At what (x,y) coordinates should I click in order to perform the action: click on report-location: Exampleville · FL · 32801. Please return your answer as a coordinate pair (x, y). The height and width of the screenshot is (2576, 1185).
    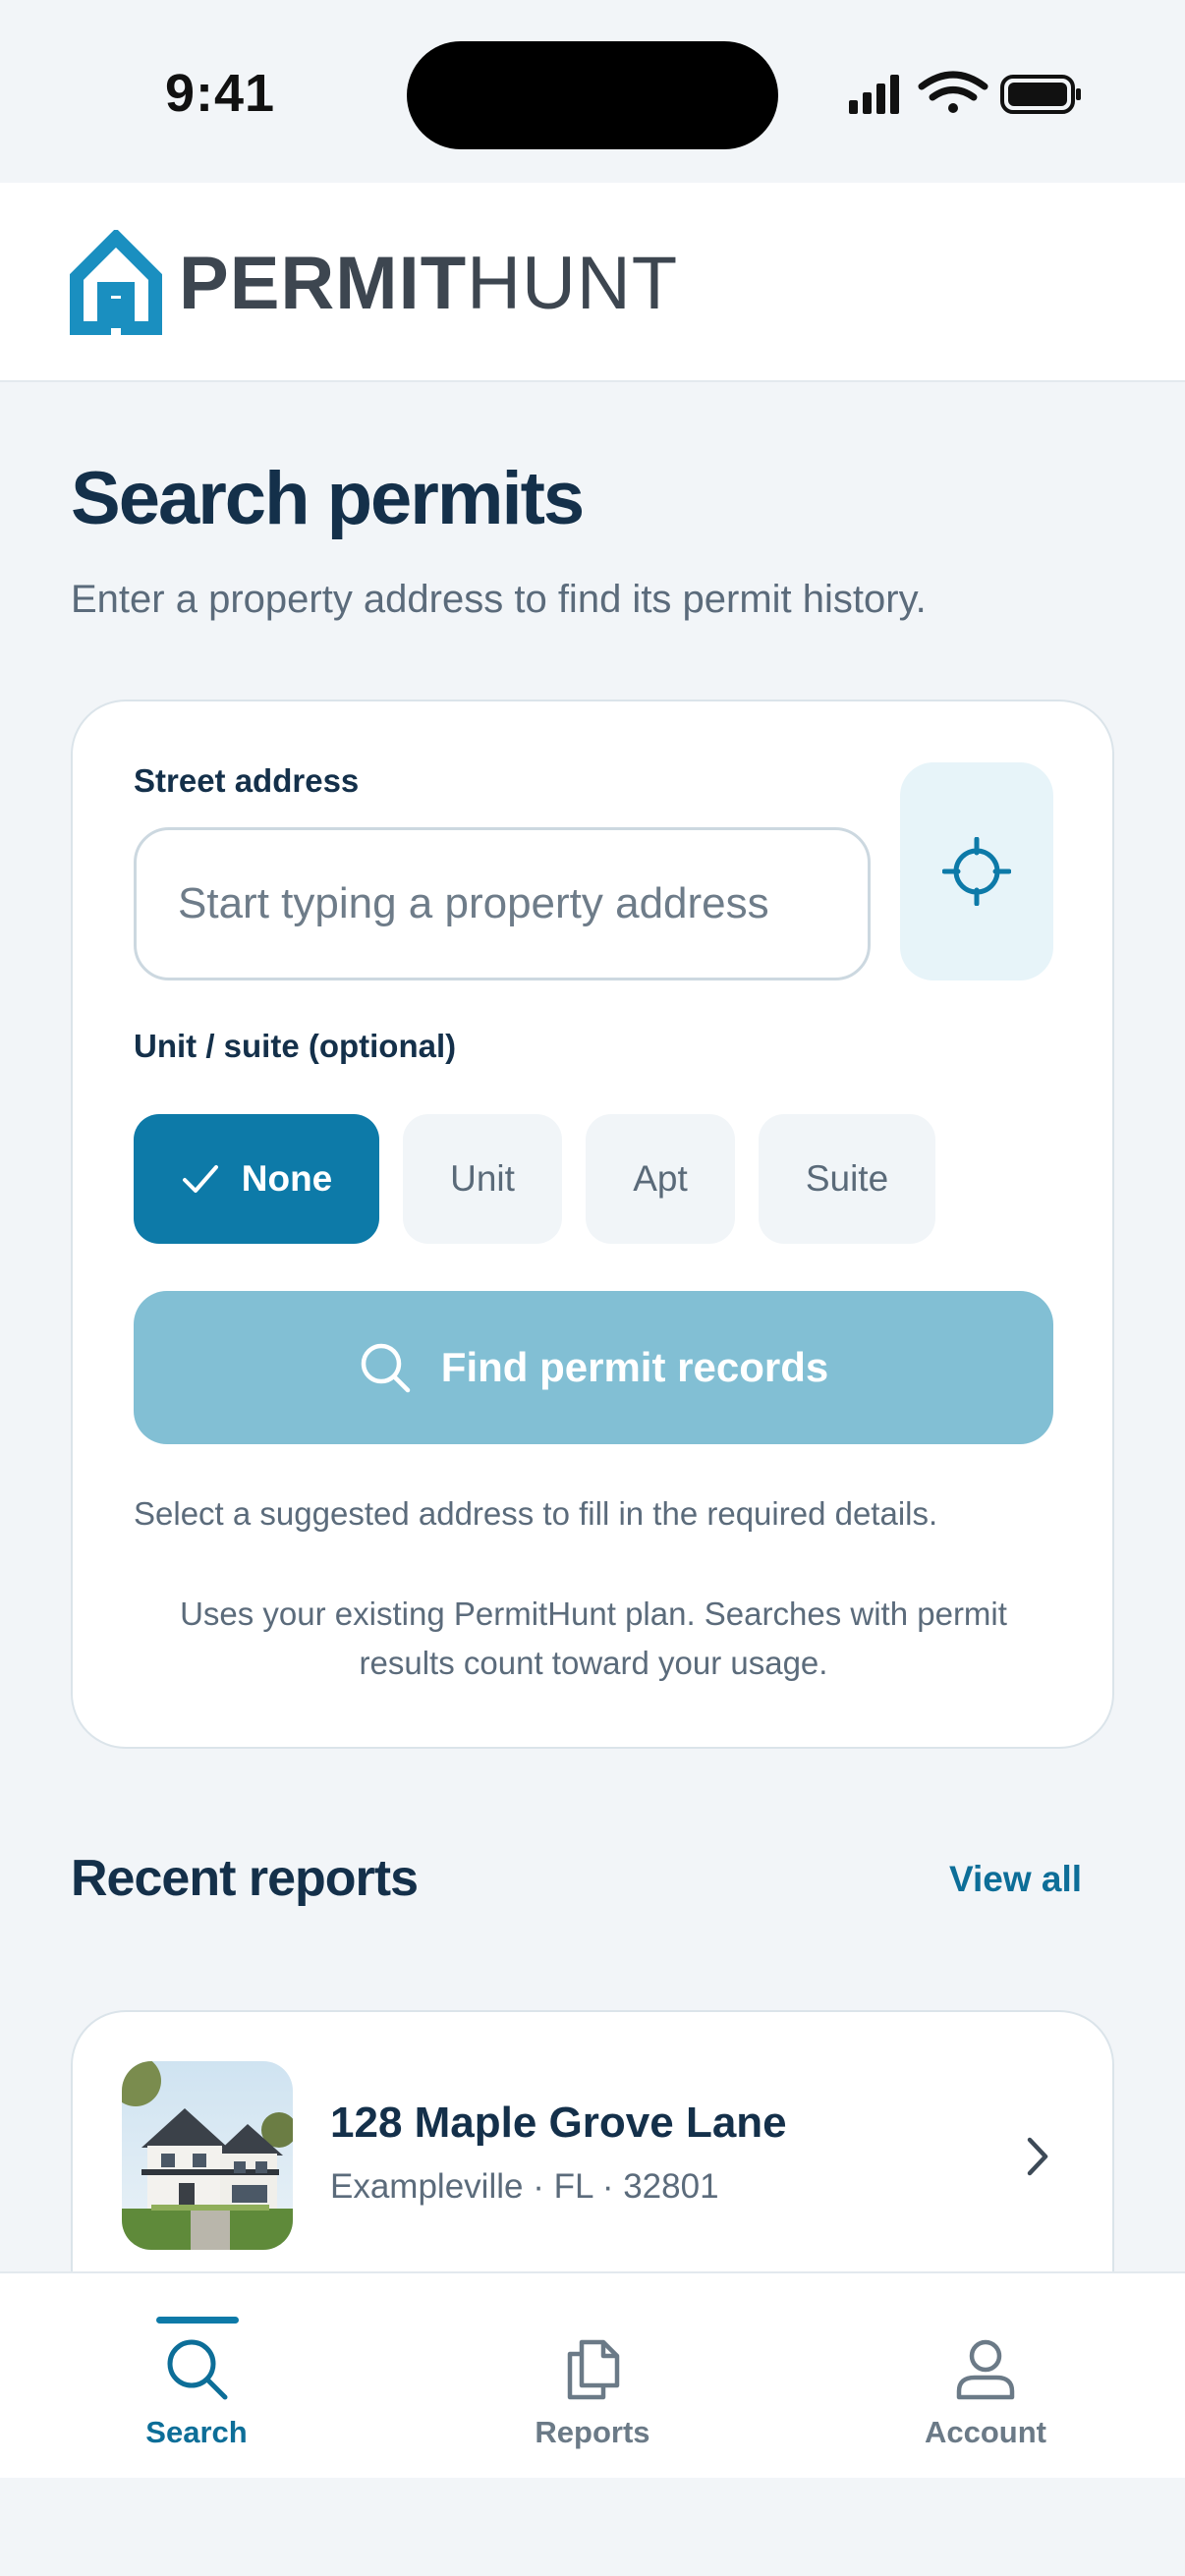
    Looking at the image, I should click on (525, 2186).